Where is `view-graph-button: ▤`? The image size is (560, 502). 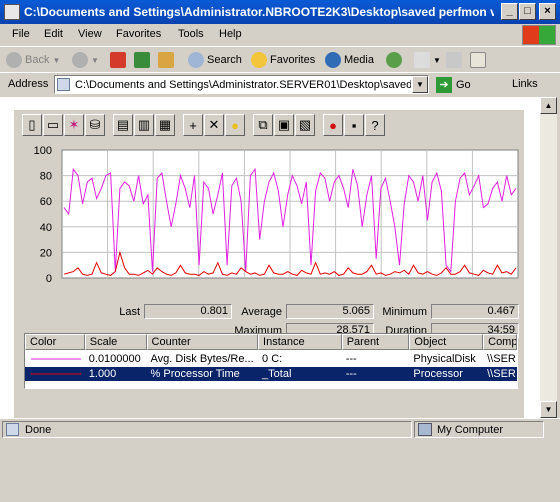 view-graph-button: ▤ is located at coordinates (123, 125).